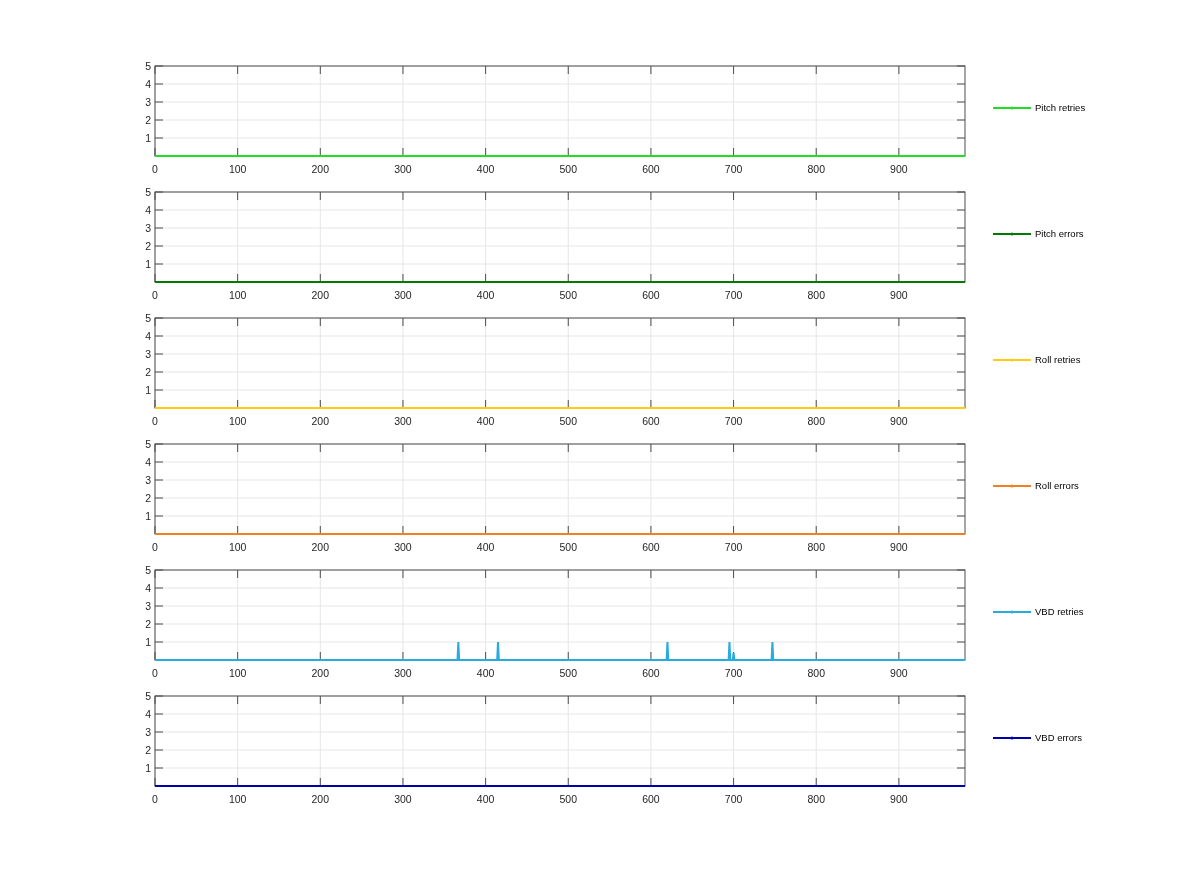 This screenshot has height=885, width=1200. I want to click on legend-label: Roll errors, so click(1057, 485).